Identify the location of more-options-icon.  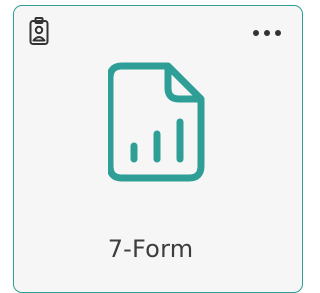
(269, 33).